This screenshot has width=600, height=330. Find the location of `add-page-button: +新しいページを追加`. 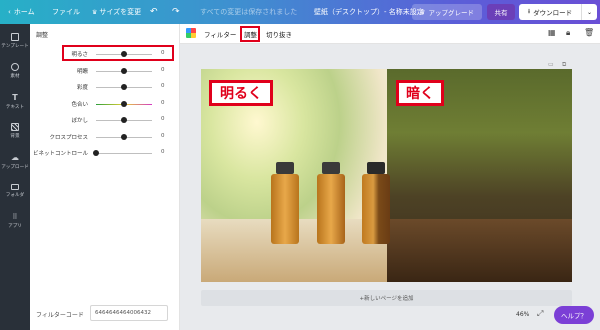

add-page-button: +新しいページを追加 is located at coordinates (386, 298).